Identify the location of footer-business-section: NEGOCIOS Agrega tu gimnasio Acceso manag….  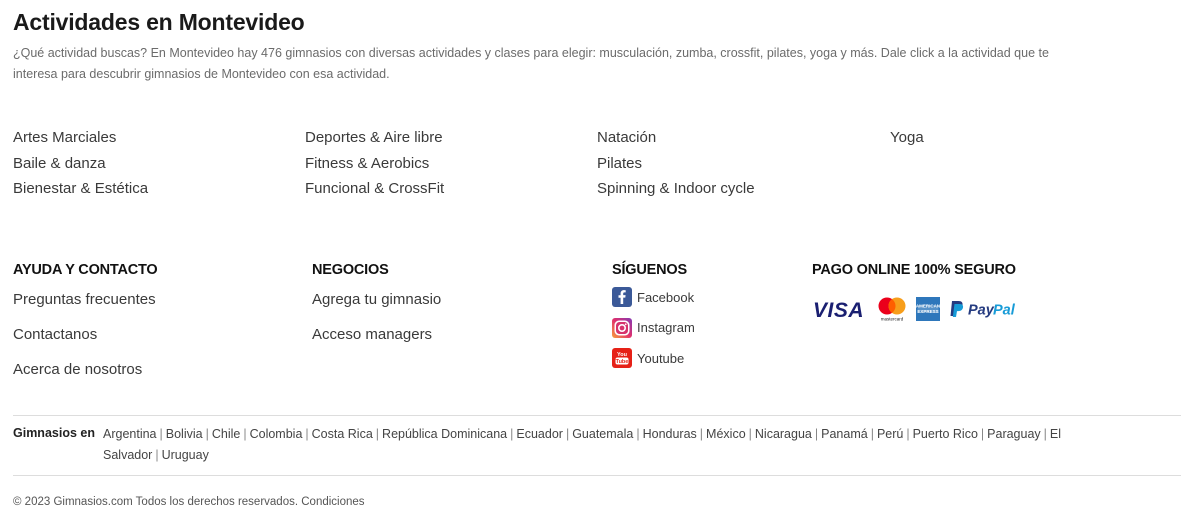
(376, 303).